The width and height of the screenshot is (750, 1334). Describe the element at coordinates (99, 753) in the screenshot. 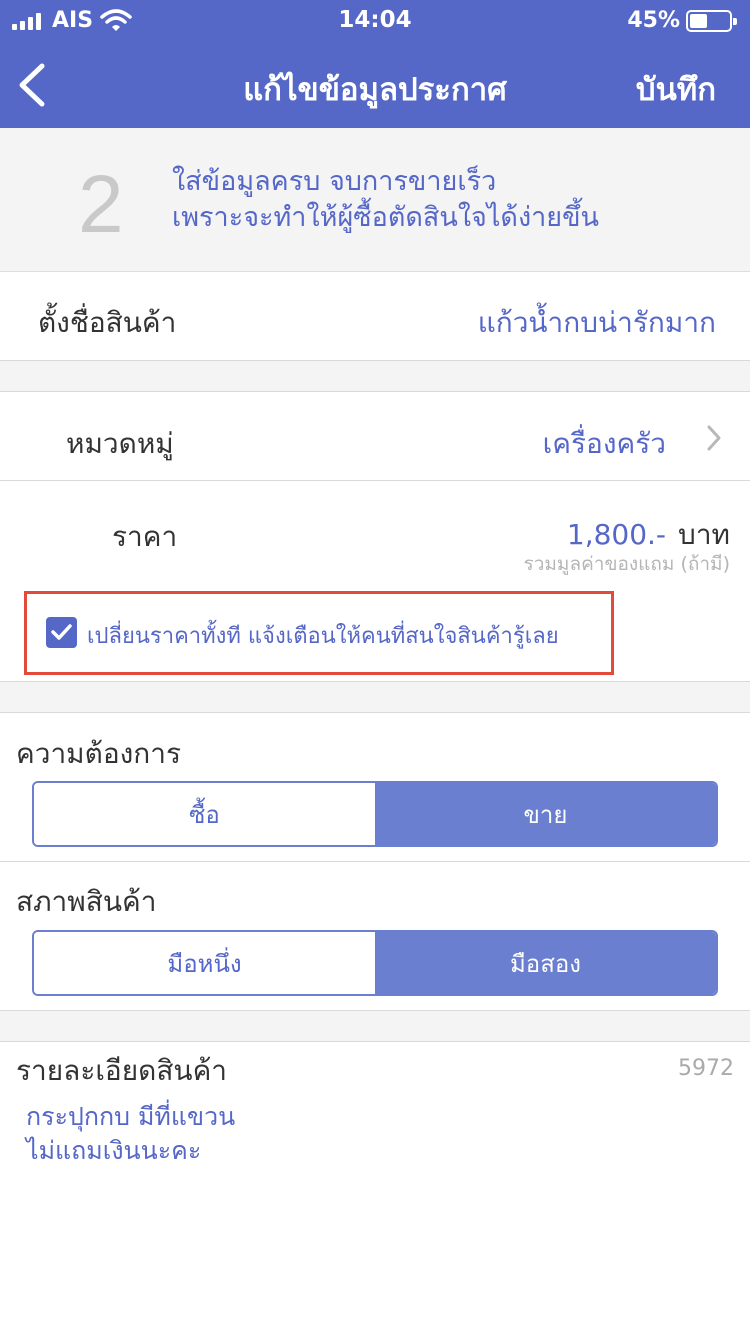

I see `intent-label: ความต้องการ` at that location.